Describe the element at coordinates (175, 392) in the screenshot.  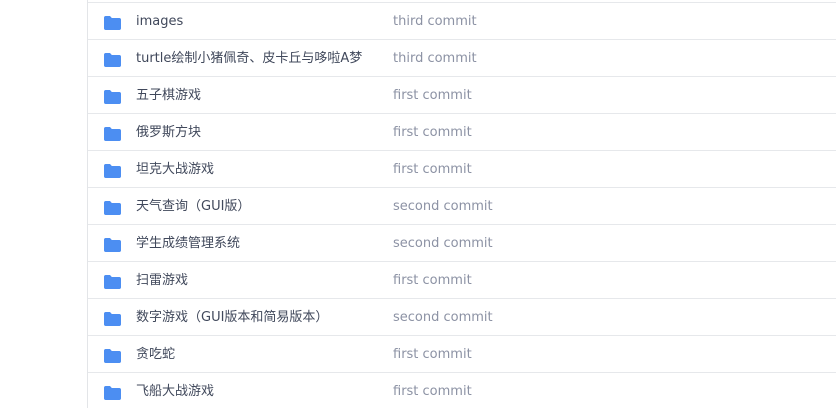
I see `folder-name-link: 飞船大战游戏` at that location.